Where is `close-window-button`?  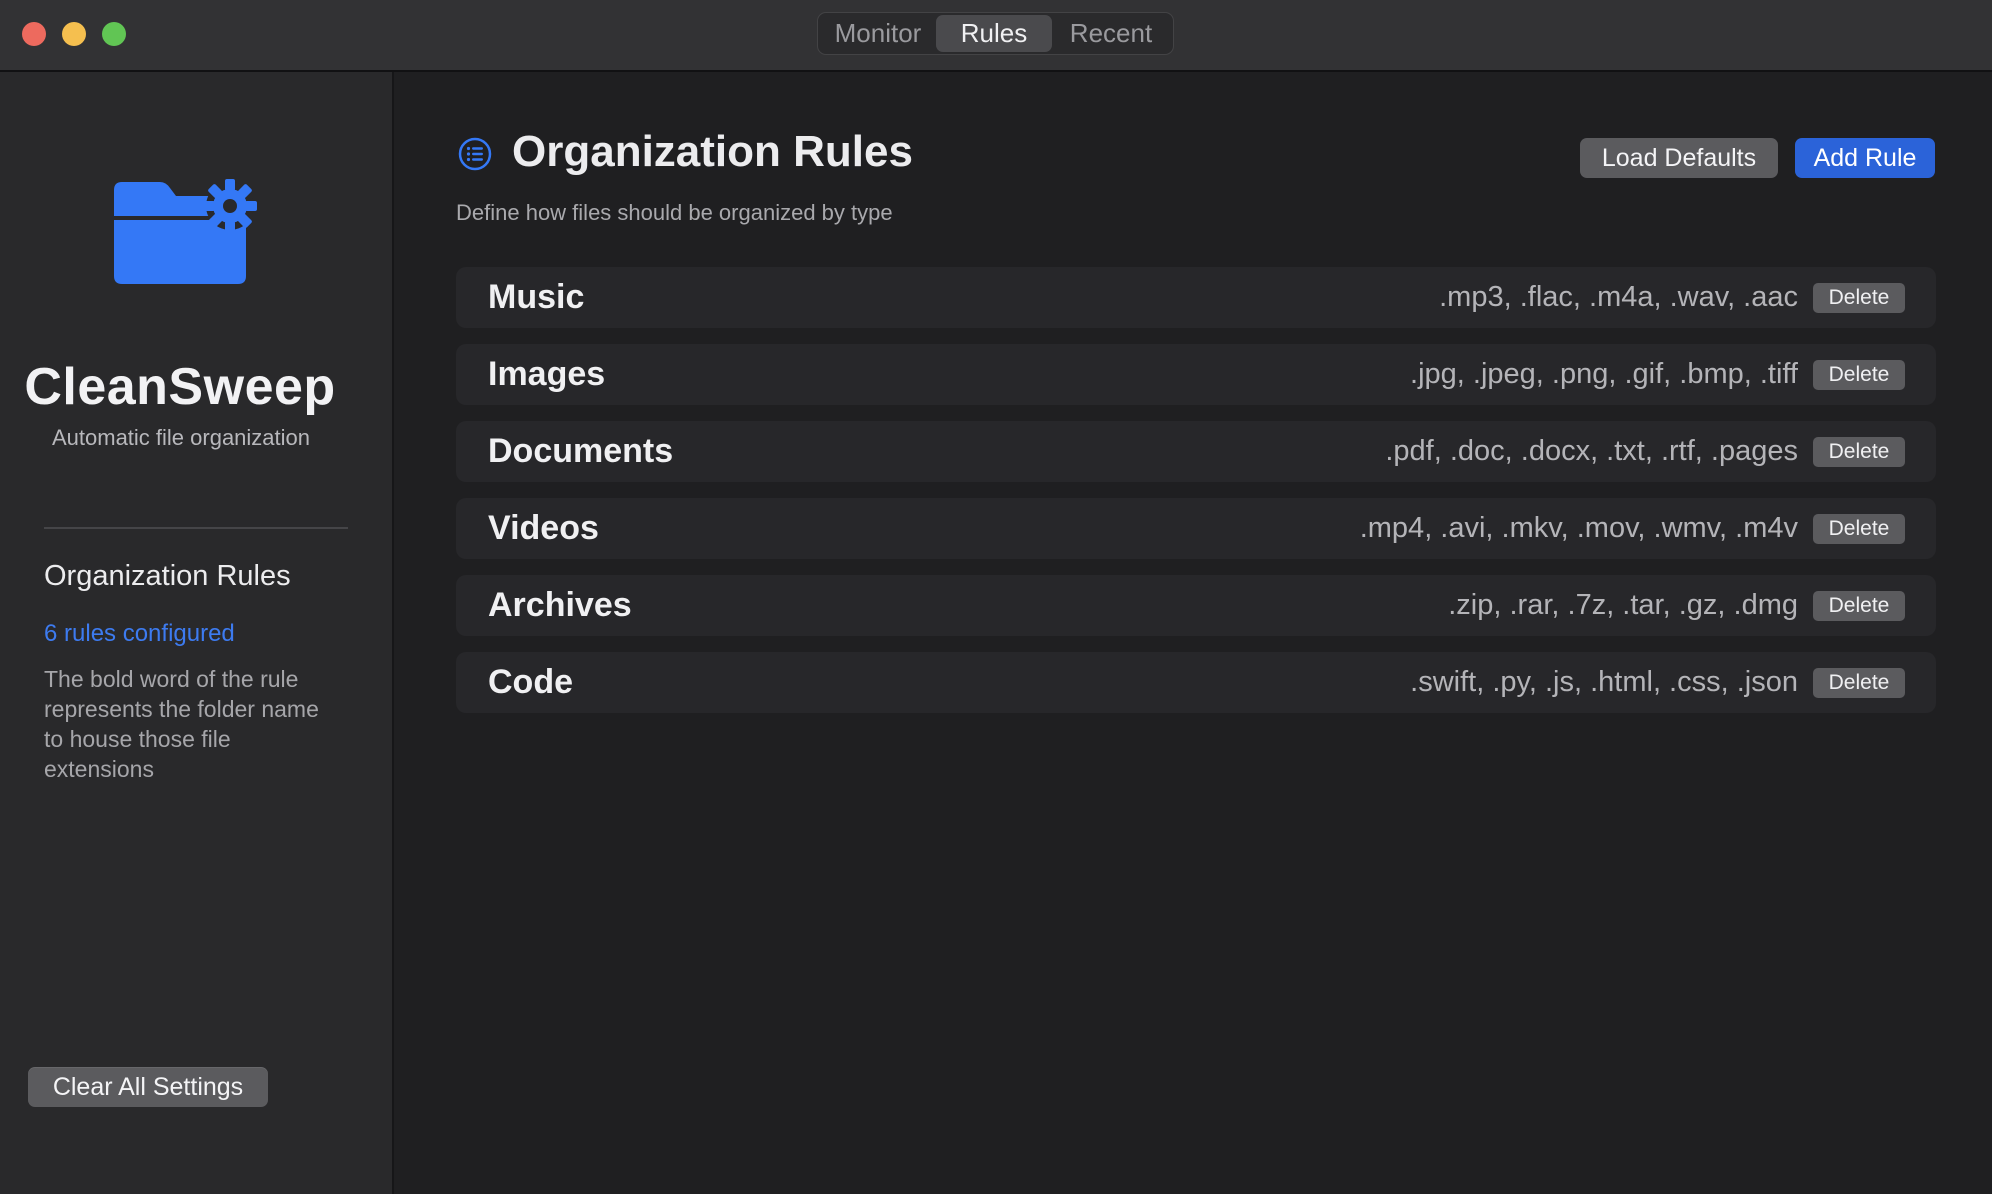 close-window-button is located at coordinates (34, 34).